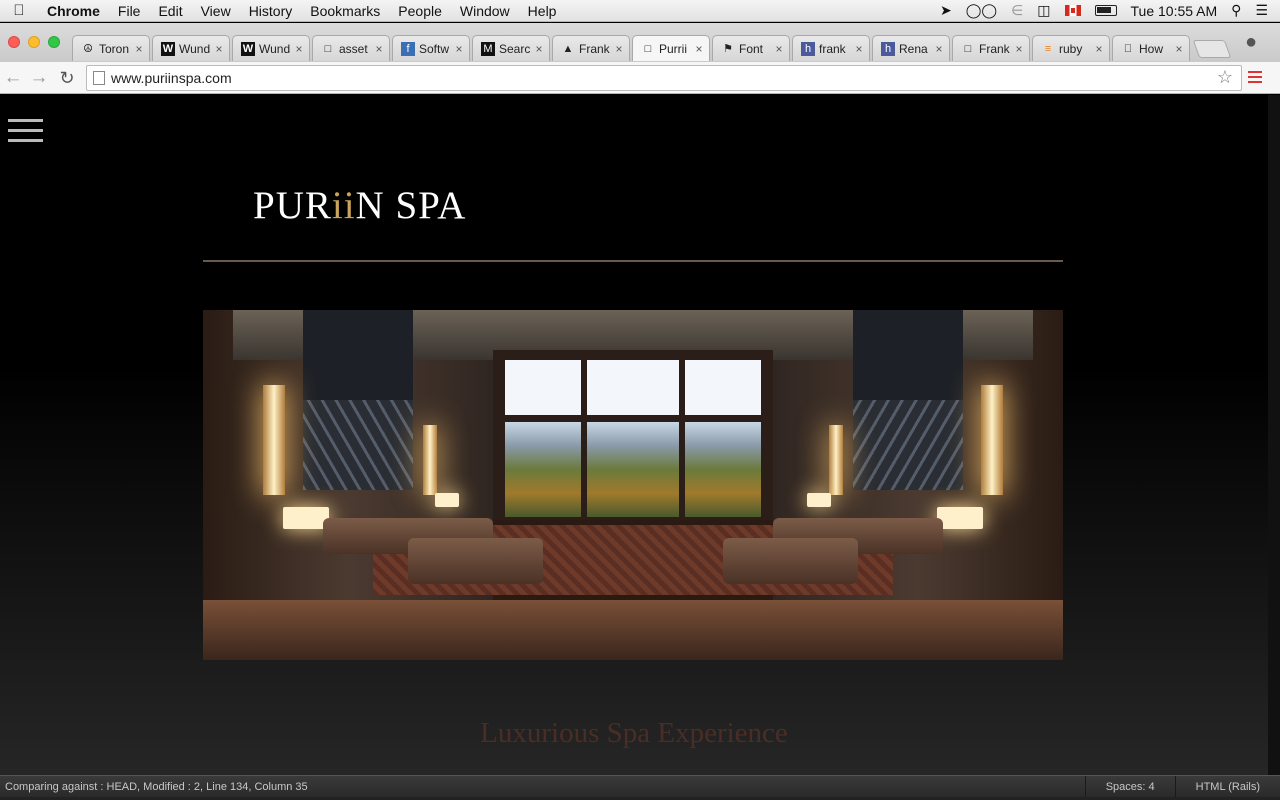 Image resolution: width=1280 pixels, height=800 pixels. What do you see at coordinates (13, 78) in the screenshot?
I see `back-arrow-icon: ←` at bounding box center [13, 78].